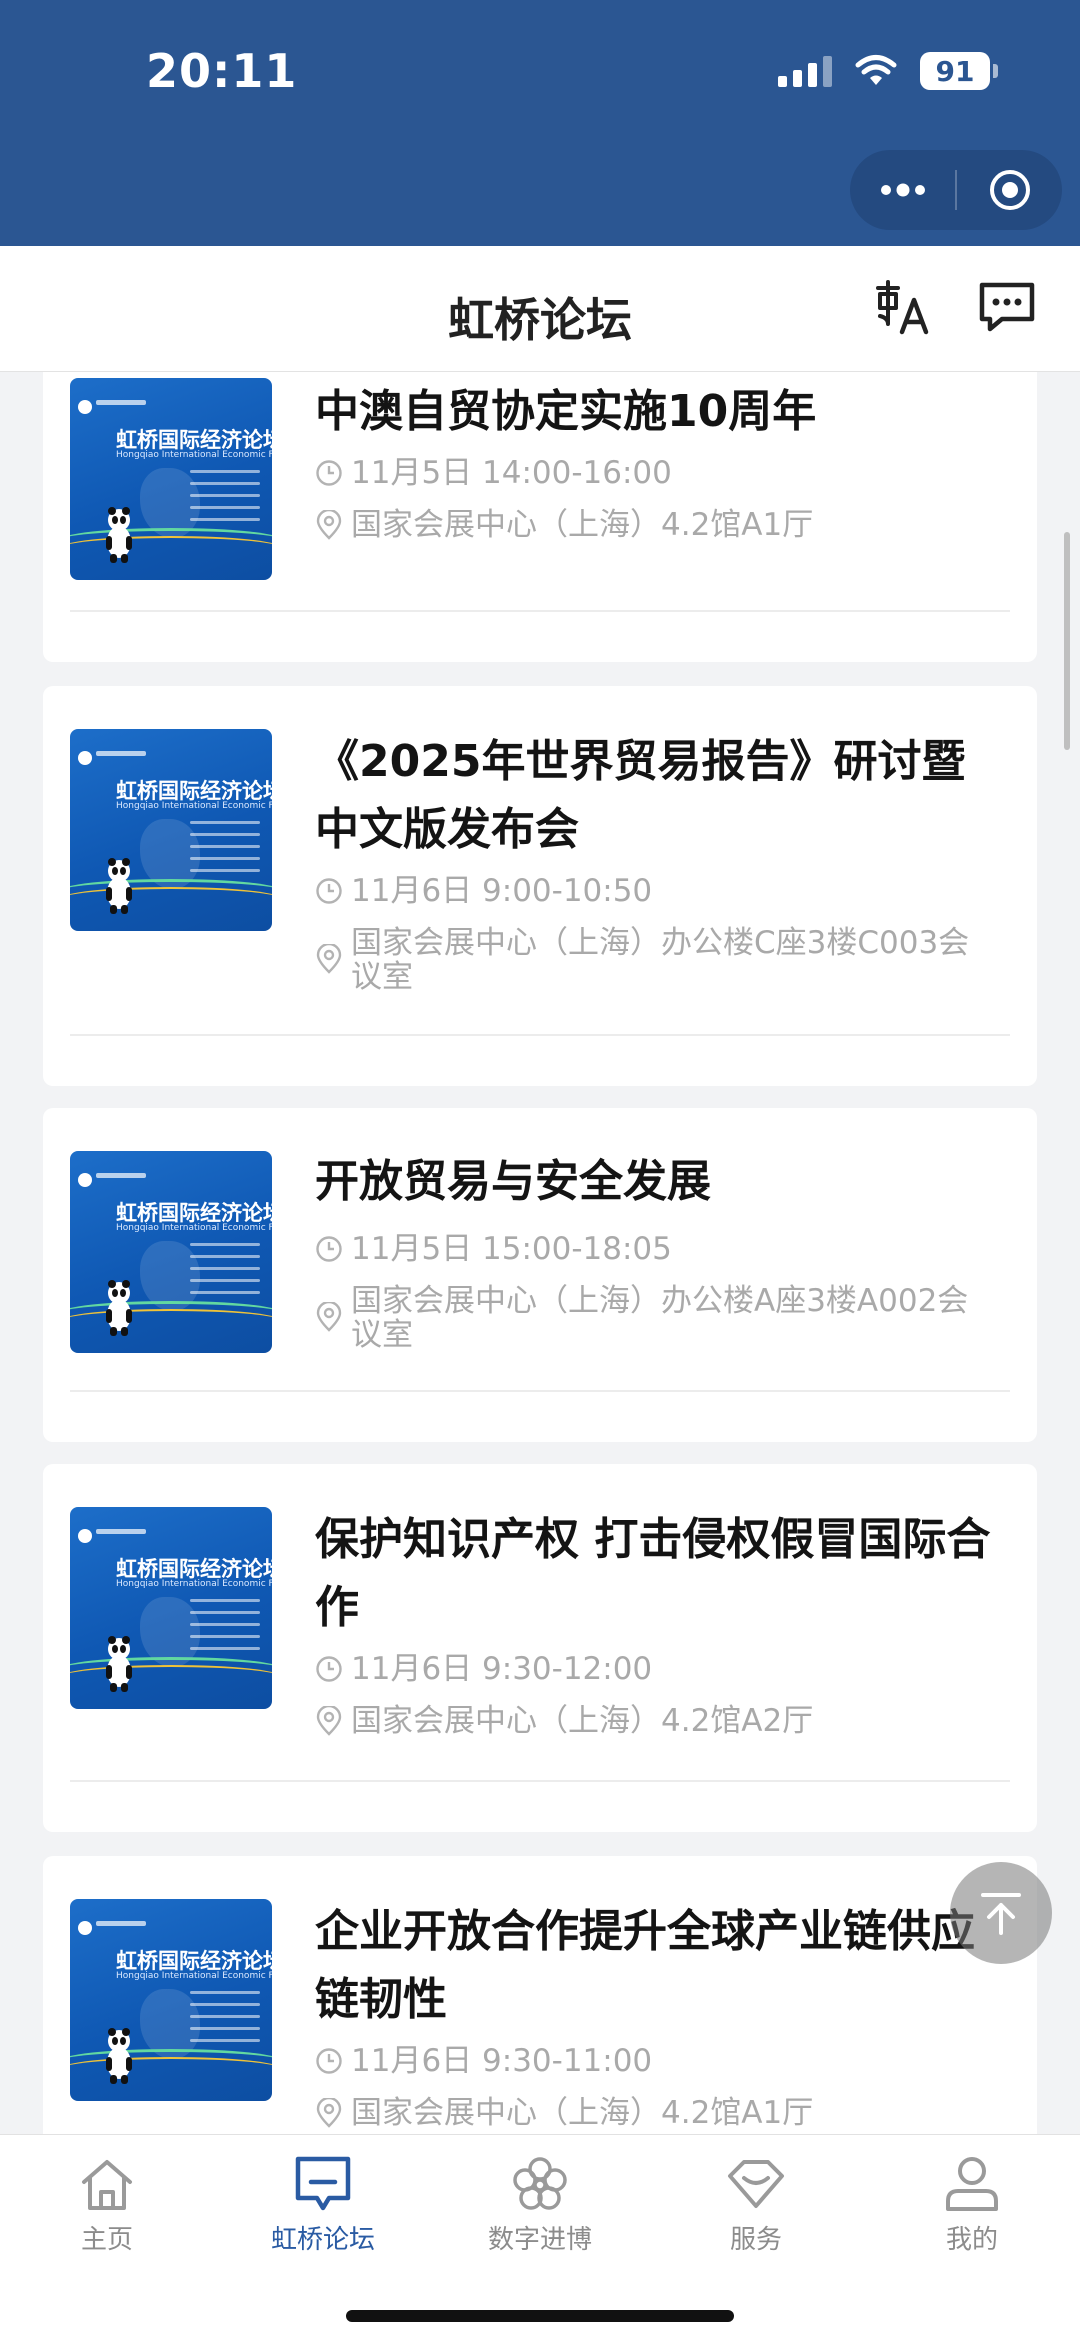 The height and width of the screenshot is (2341, 1080). Describe the element at coordinates (653, 1573) in the screenshot. I see `event-title: 保护知识产权 打击侵权假冒国际合作` at that location.